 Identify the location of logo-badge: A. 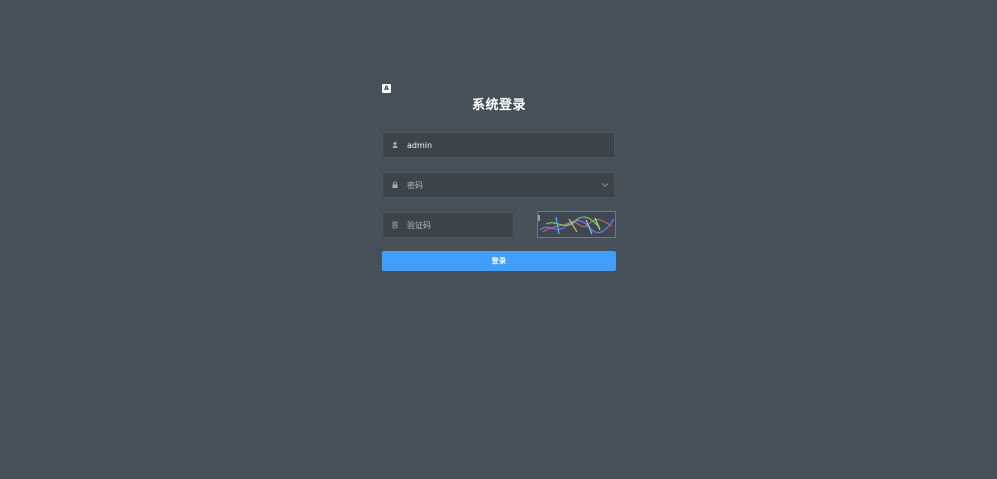
(386, 88).